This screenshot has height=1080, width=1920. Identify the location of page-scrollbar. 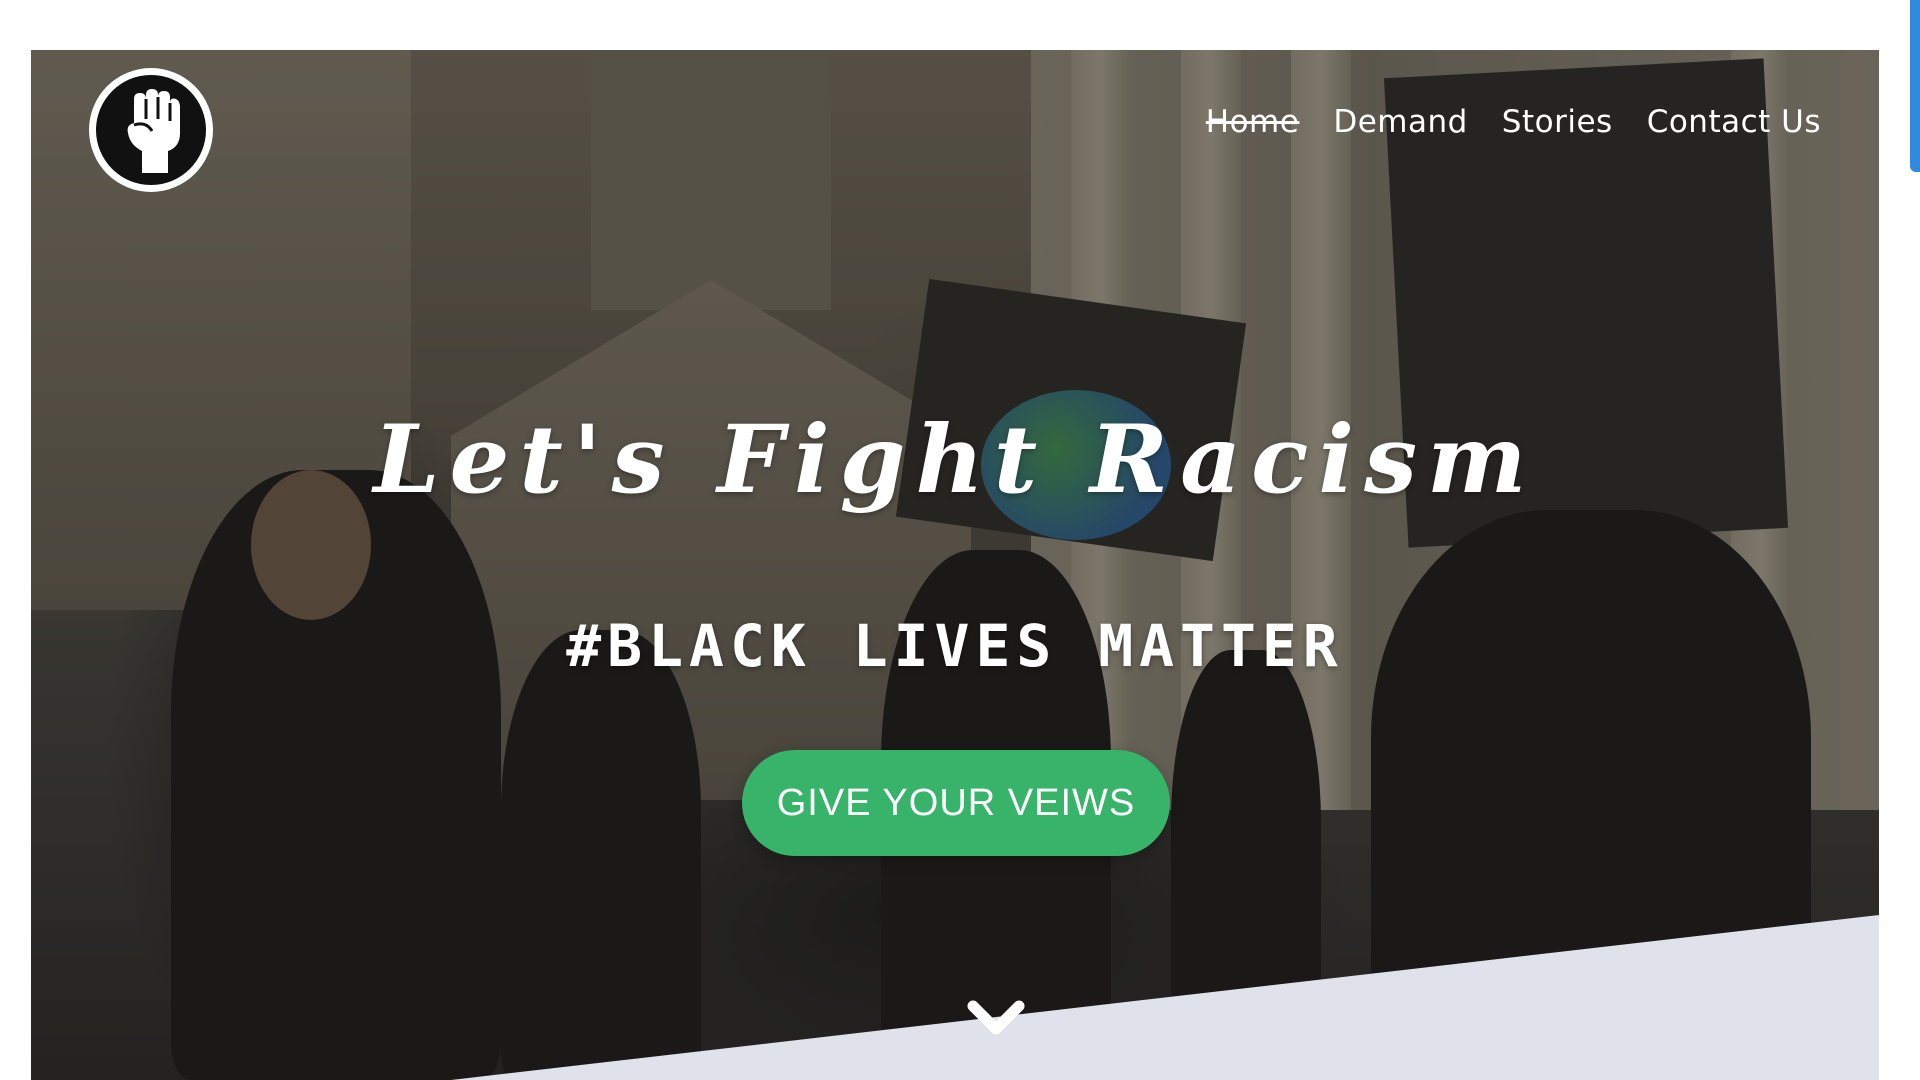
(1915, 86).